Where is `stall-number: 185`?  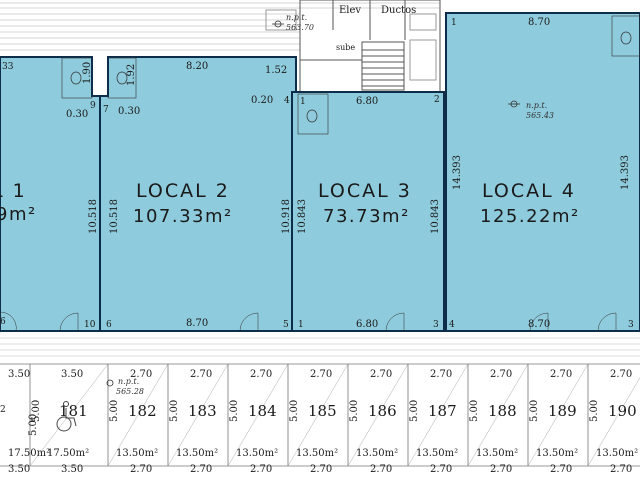
stall-number: 185 is located at coordinates (322, 411).